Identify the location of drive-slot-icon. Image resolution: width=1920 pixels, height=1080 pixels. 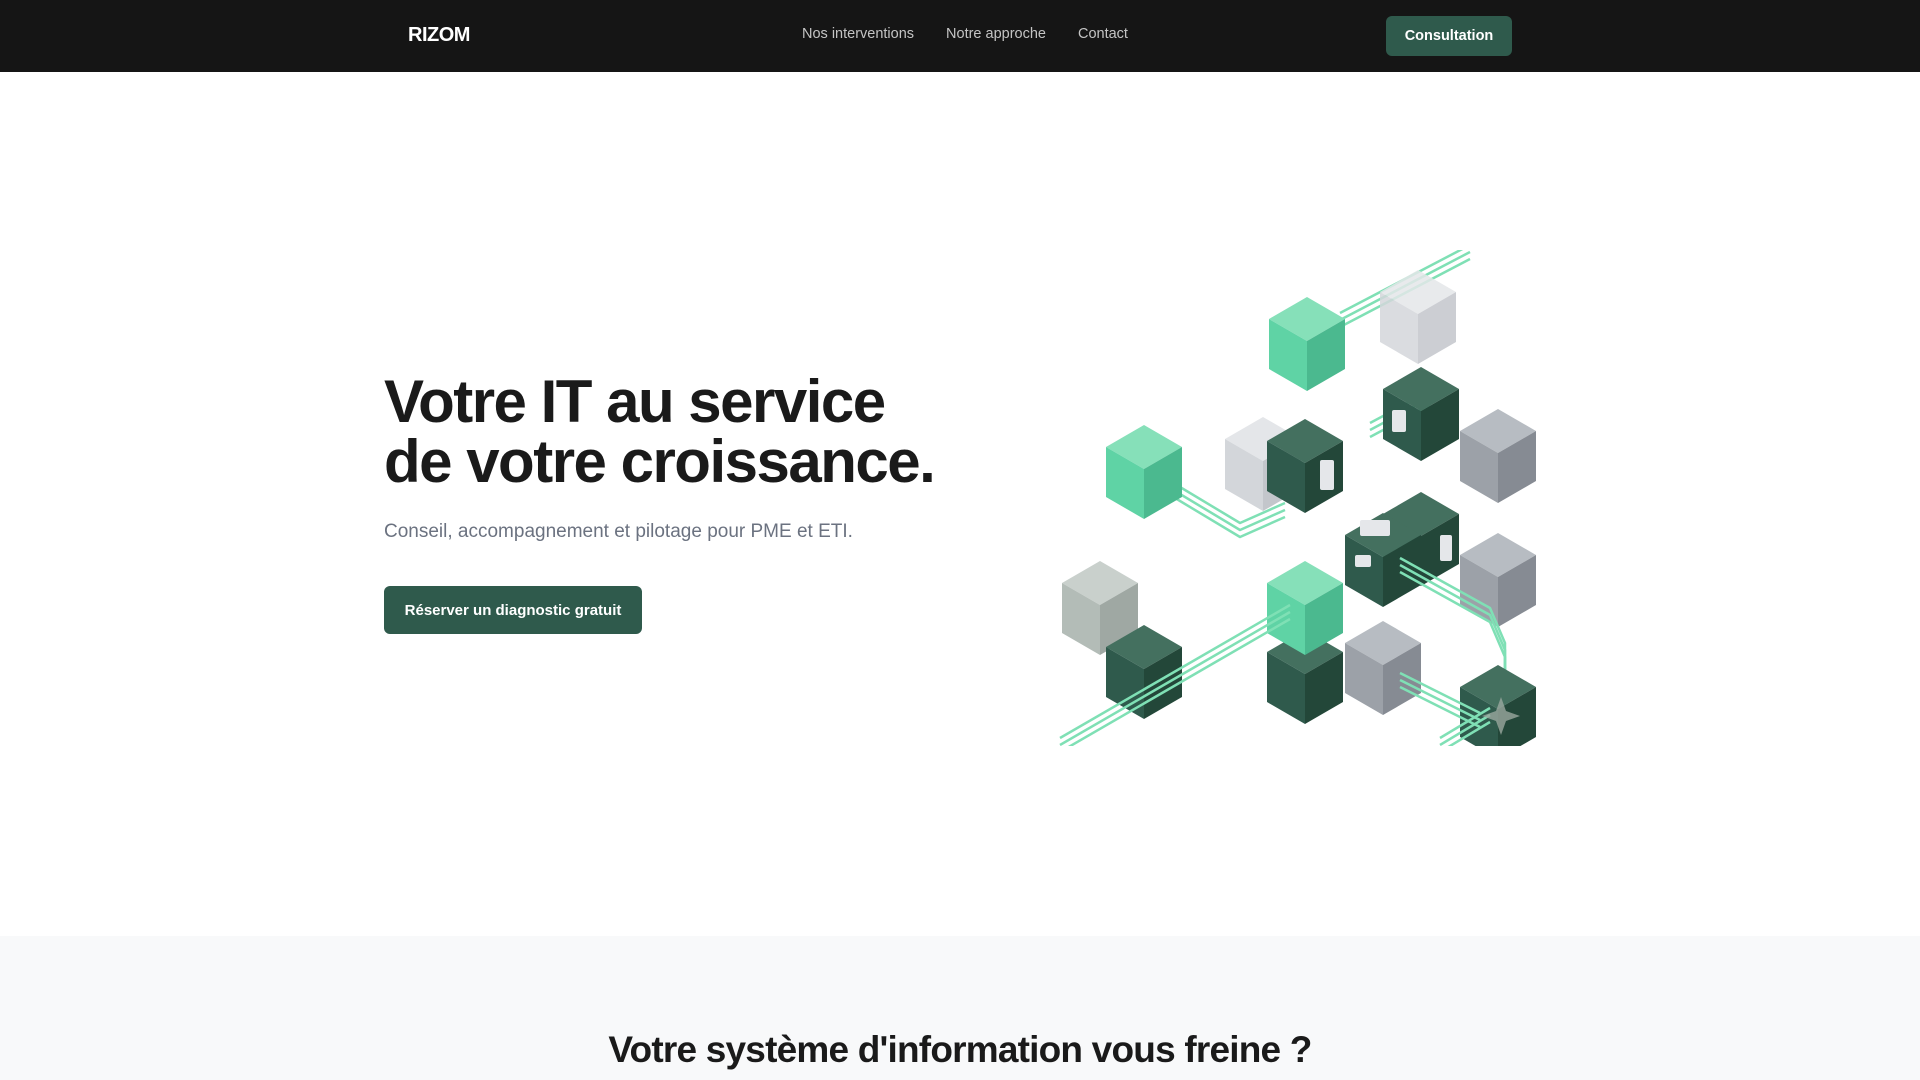
(1363, 561).